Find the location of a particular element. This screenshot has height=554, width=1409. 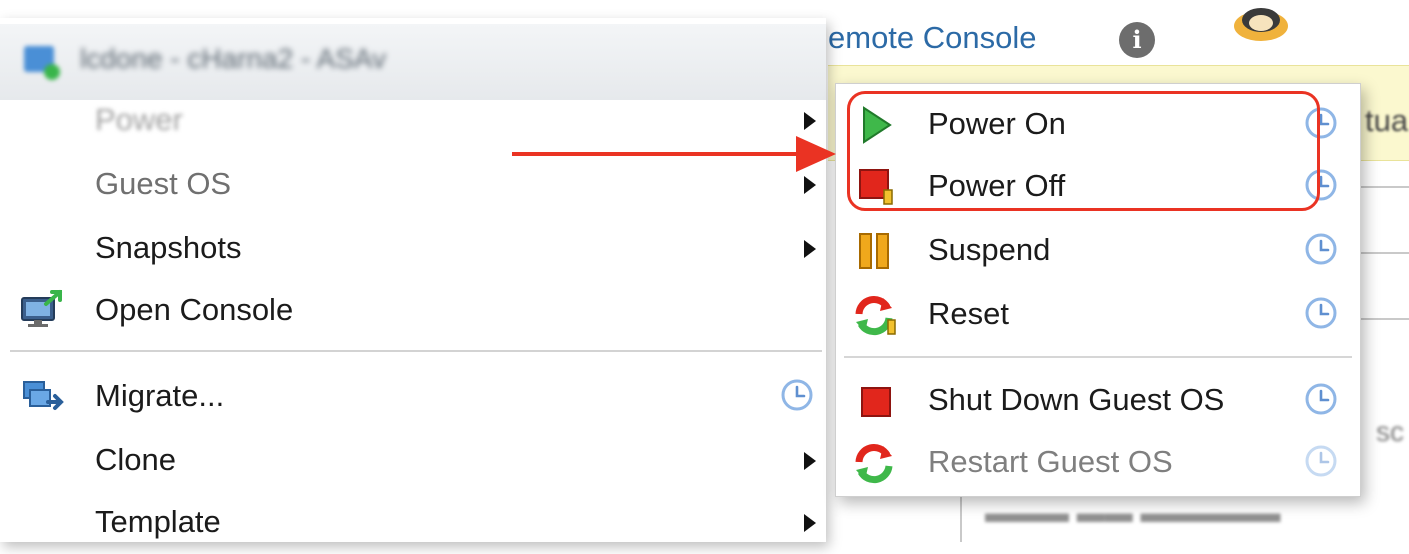

menu-item-clone: Clone is located at coordinates (413, 460).